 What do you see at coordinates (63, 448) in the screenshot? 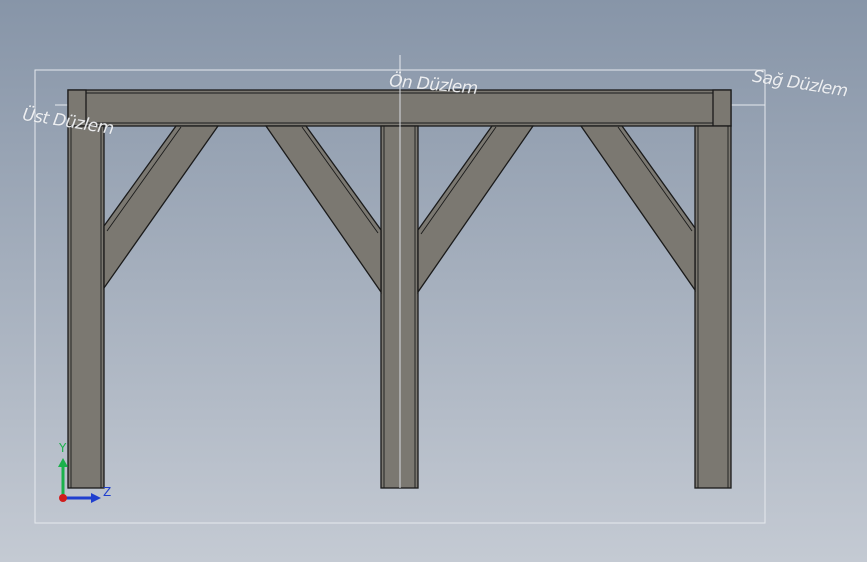
I see `y-axis-label: Y` at bounding box center [63, 448].